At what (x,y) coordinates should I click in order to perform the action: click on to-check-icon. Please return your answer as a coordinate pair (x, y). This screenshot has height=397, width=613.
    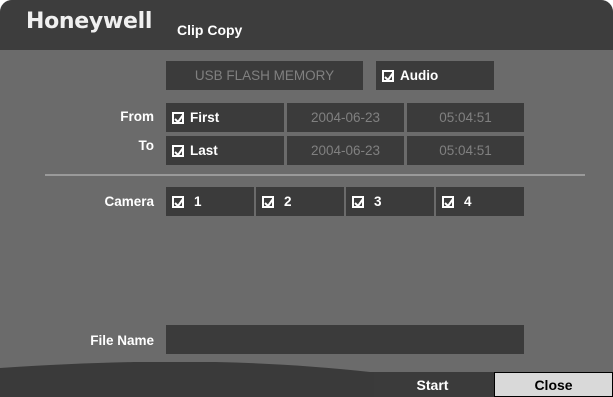
    Looking at the image, I should click on (178, 150).